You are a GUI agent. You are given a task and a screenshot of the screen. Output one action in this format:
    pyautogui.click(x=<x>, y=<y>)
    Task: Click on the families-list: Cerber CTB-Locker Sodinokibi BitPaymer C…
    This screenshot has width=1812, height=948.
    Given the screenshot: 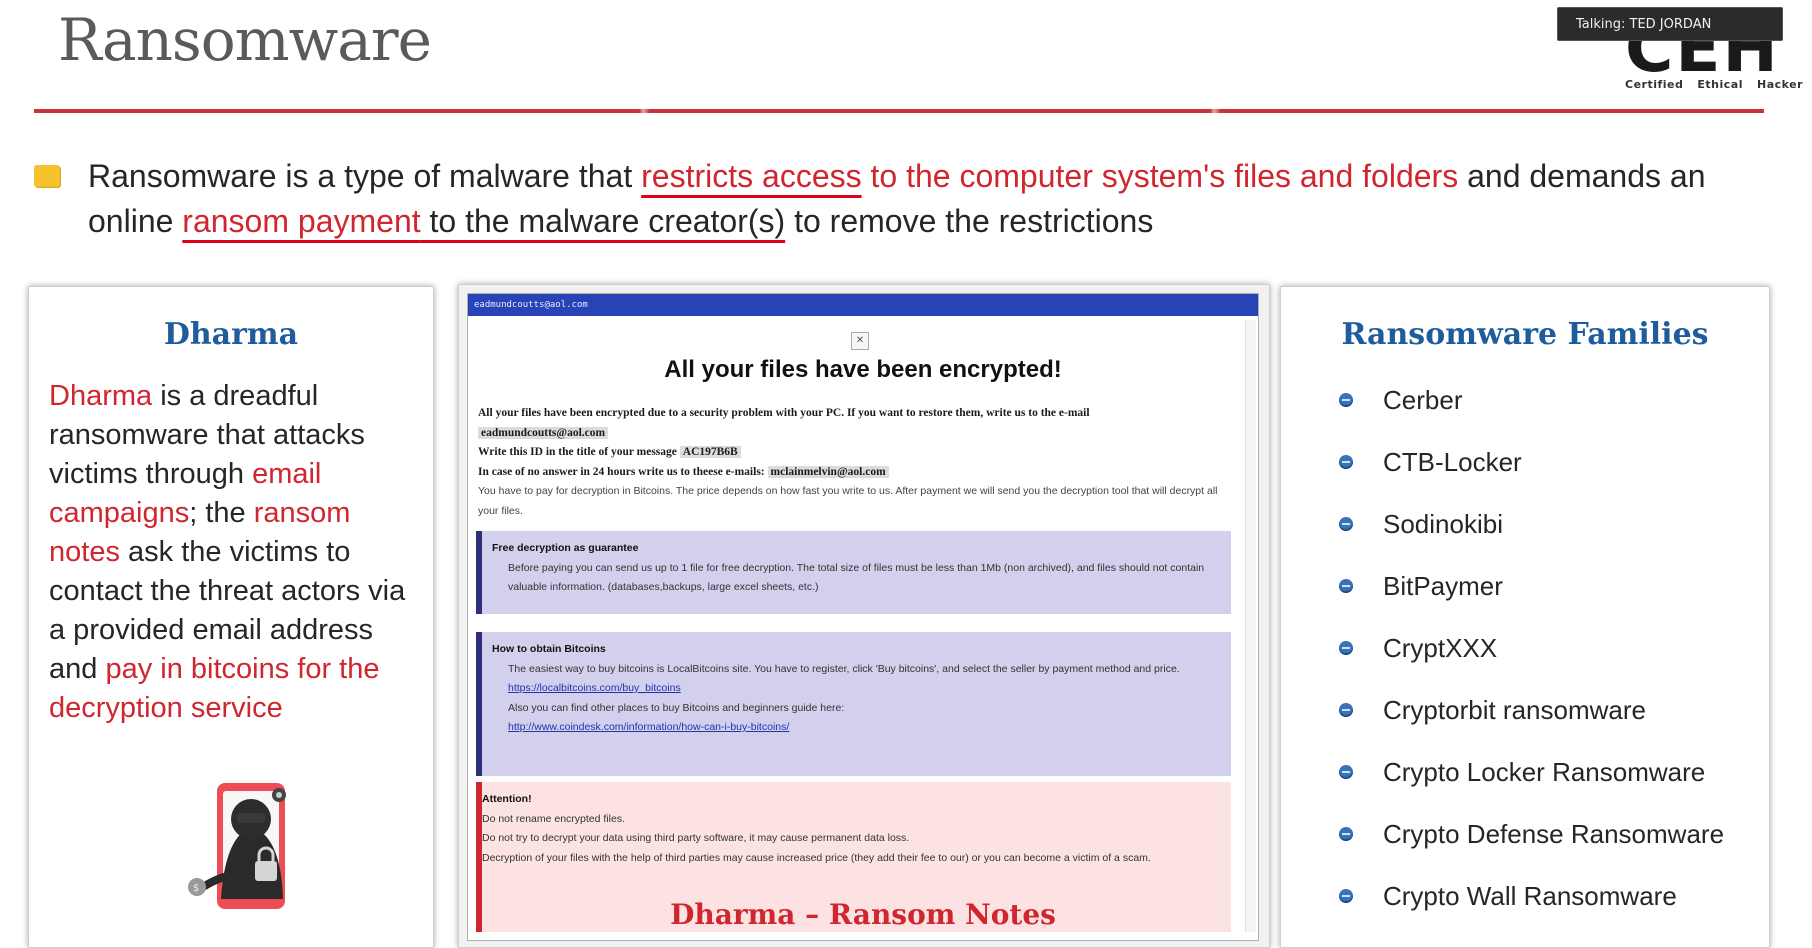 What is the action you would take?
    pyautogui.click(x=1531, y=648)
    